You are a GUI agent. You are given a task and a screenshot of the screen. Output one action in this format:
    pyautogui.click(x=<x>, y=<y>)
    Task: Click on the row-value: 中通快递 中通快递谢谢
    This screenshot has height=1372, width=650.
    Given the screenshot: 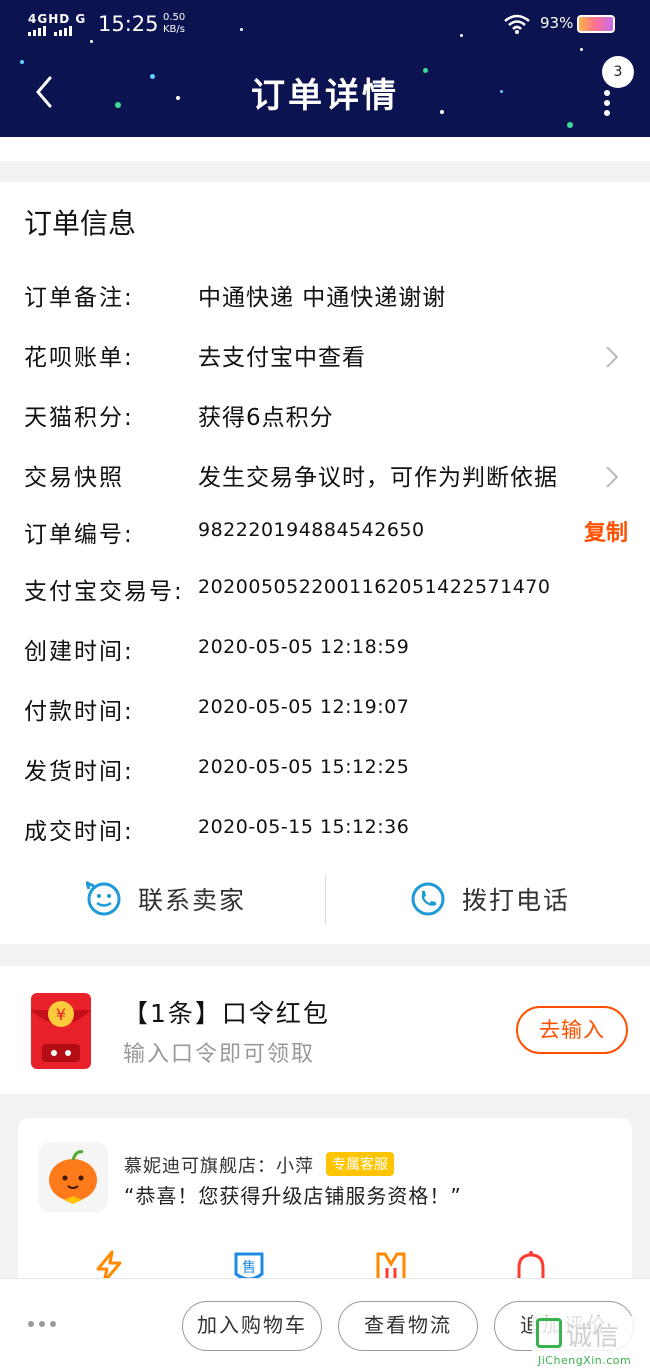 What is the action you would take?
    pyautogui.click(x=322, y=298)
    